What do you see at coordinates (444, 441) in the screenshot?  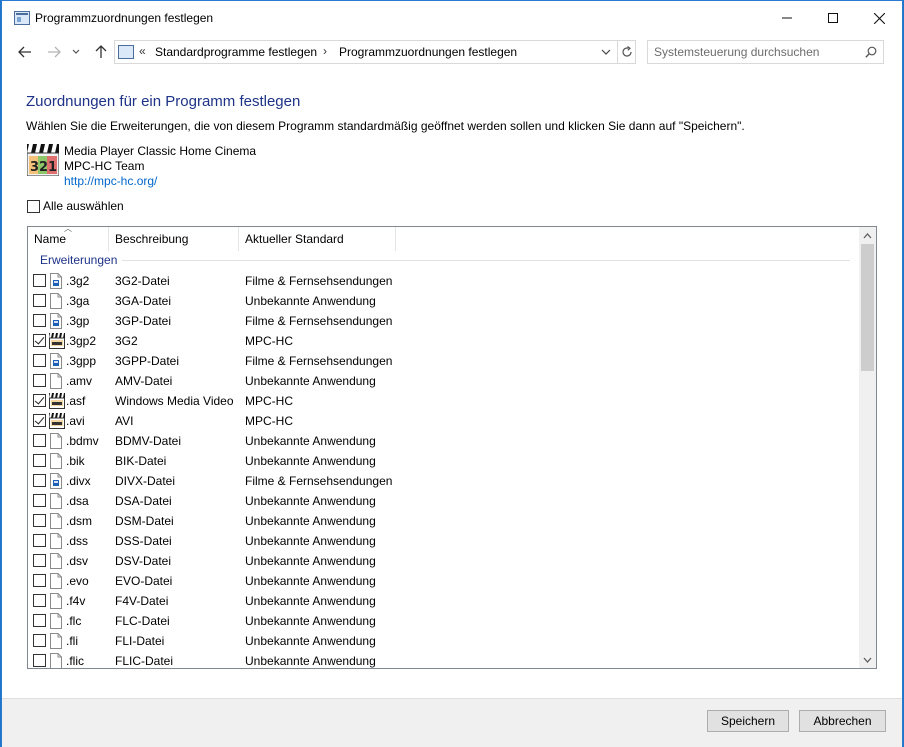 I see `table-row: .bdmv BDMV-Datei Unbekannte Anwendung` at bounding box center [444, 441].